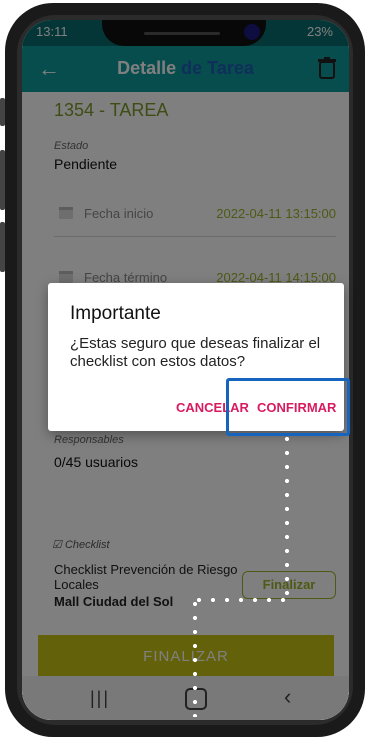 This screenshot has height=741, width=372. I want to click on guide-dots-vertical-lower, so click(195, 657).